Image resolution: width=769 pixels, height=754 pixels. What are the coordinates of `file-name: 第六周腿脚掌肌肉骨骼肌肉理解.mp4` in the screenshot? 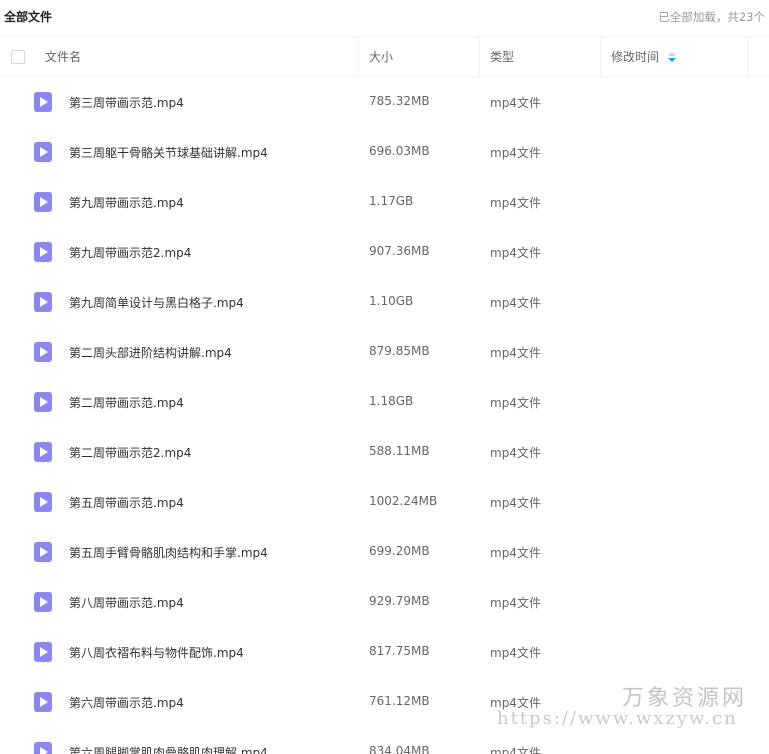 It's located at (168, 749).